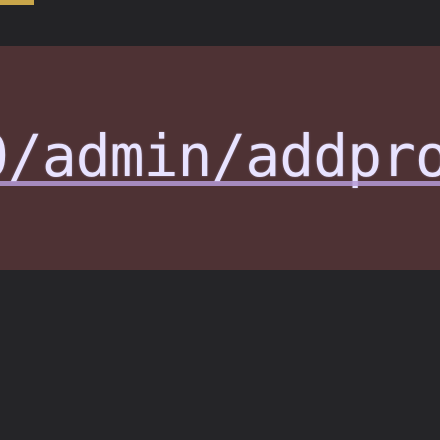 This screenshot has width=440, height=440. I want to click on tab-indicator, so click(17, 2).